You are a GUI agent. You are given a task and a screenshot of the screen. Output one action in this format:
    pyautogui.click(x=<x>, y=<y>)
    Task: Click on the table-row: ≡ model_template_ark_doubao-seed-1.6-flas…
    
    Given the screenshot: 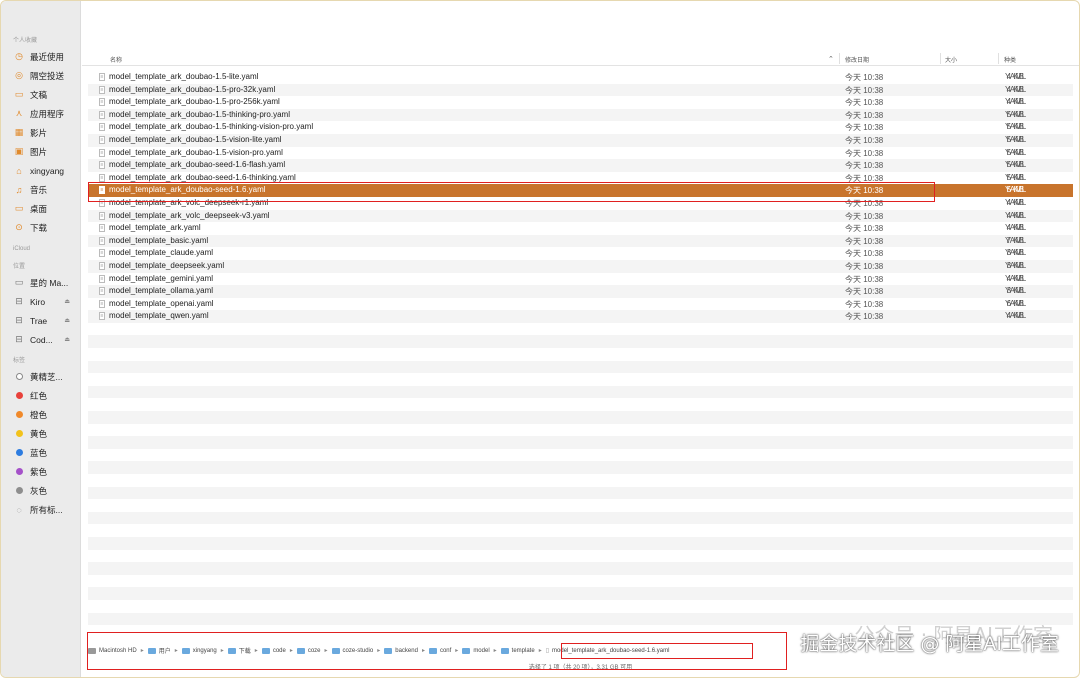 What is the action you would take?
    pyautogui.click(x=580, y=165)
    